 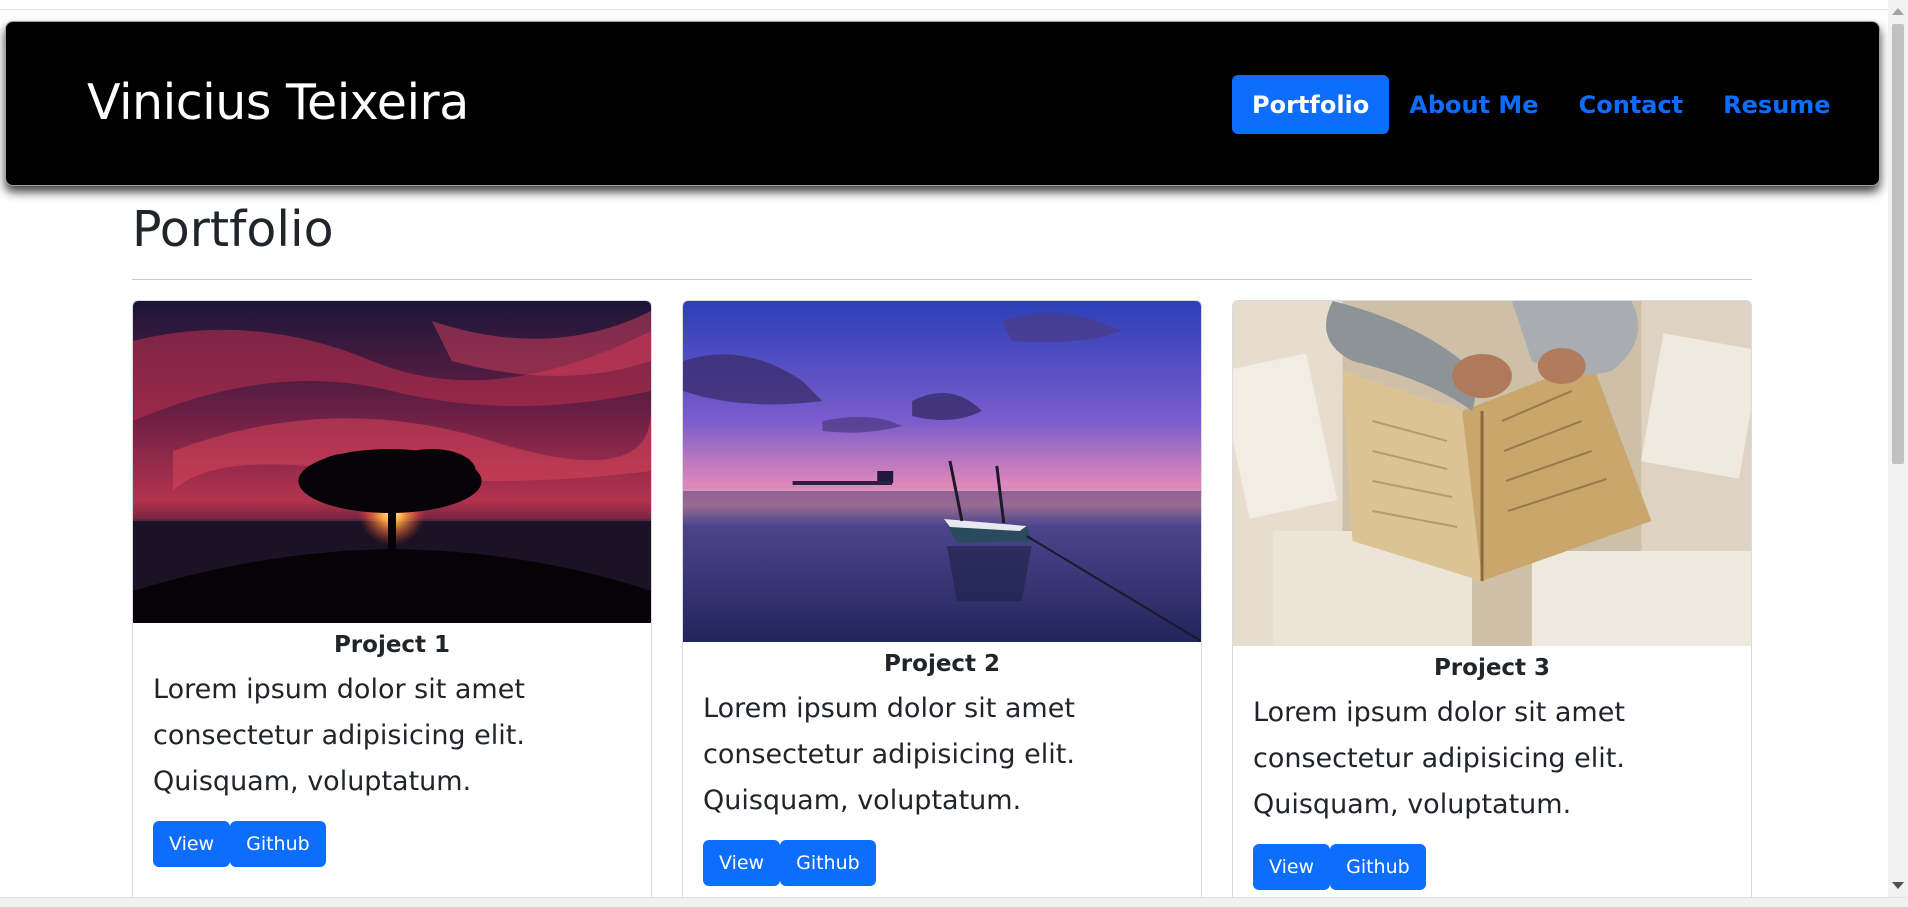 I want to click on tree-sunset-image, so click(x=392, y=462).